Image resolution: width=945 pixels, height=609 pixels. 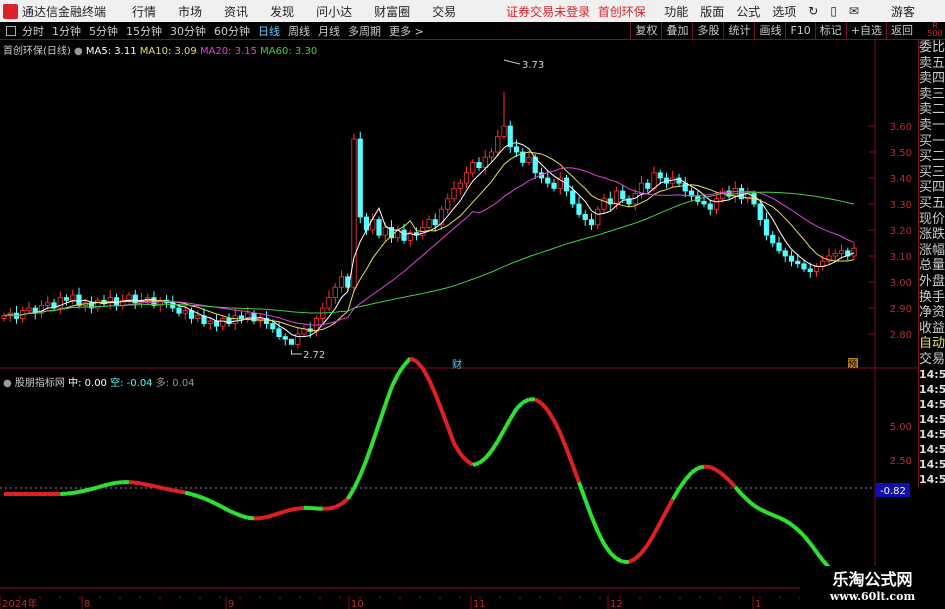 What do you see at coordinates (39, 383) in the screenshot?
I see `indicator-name: 股朋指标网` at bounding box center [39, 383].